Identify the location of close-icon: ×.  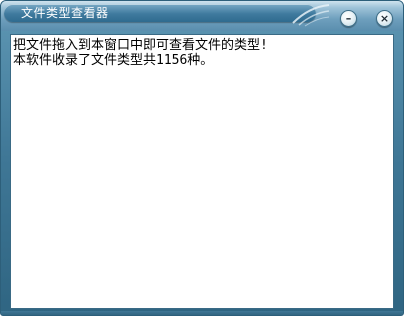
(384, 18).